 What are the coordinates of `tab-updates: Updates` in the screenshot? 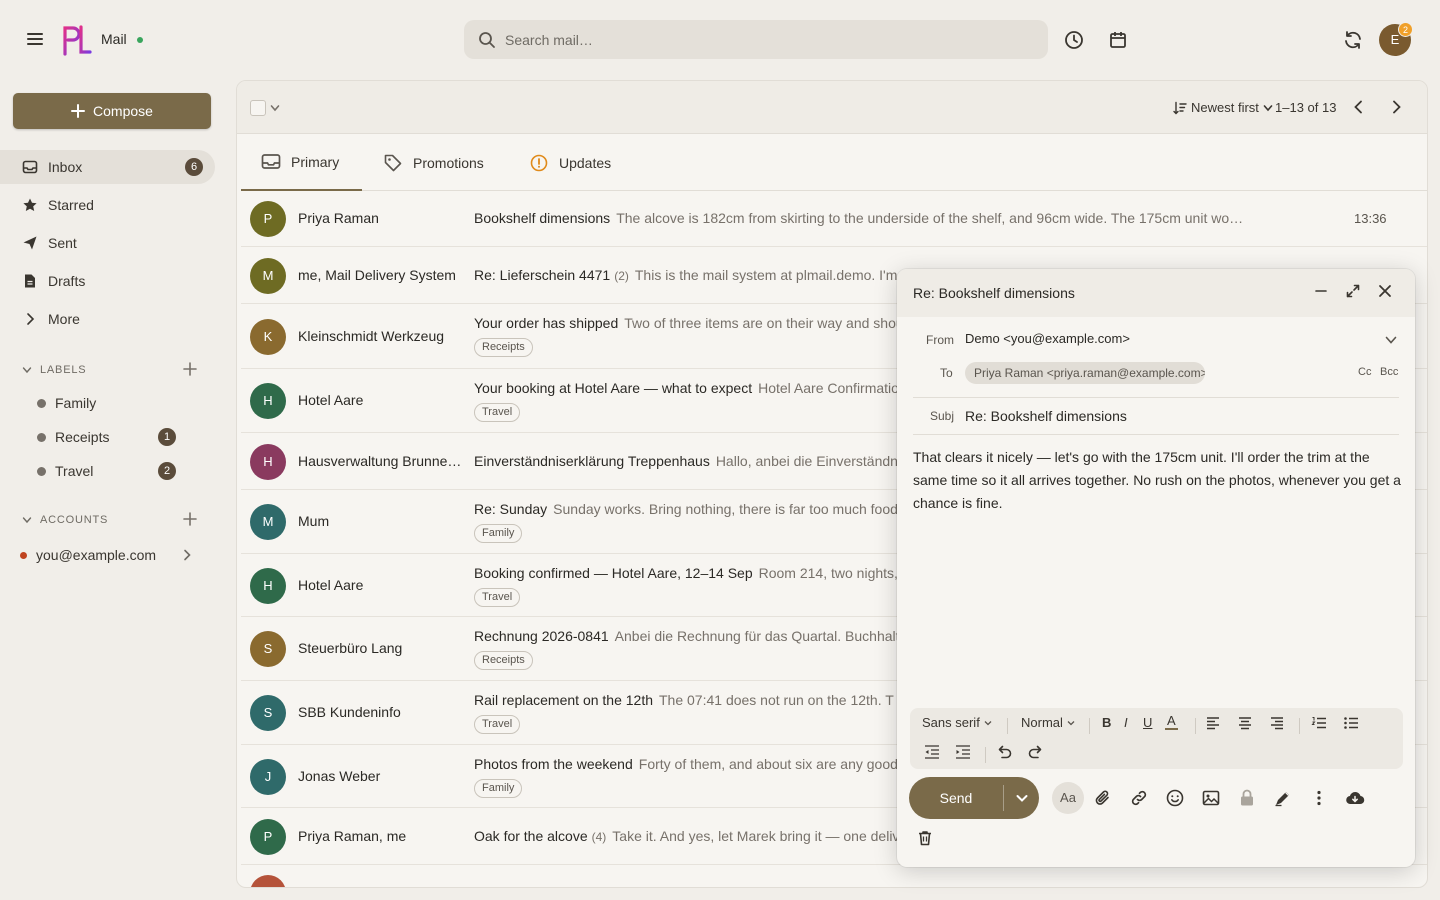 It's located at (570, 163).